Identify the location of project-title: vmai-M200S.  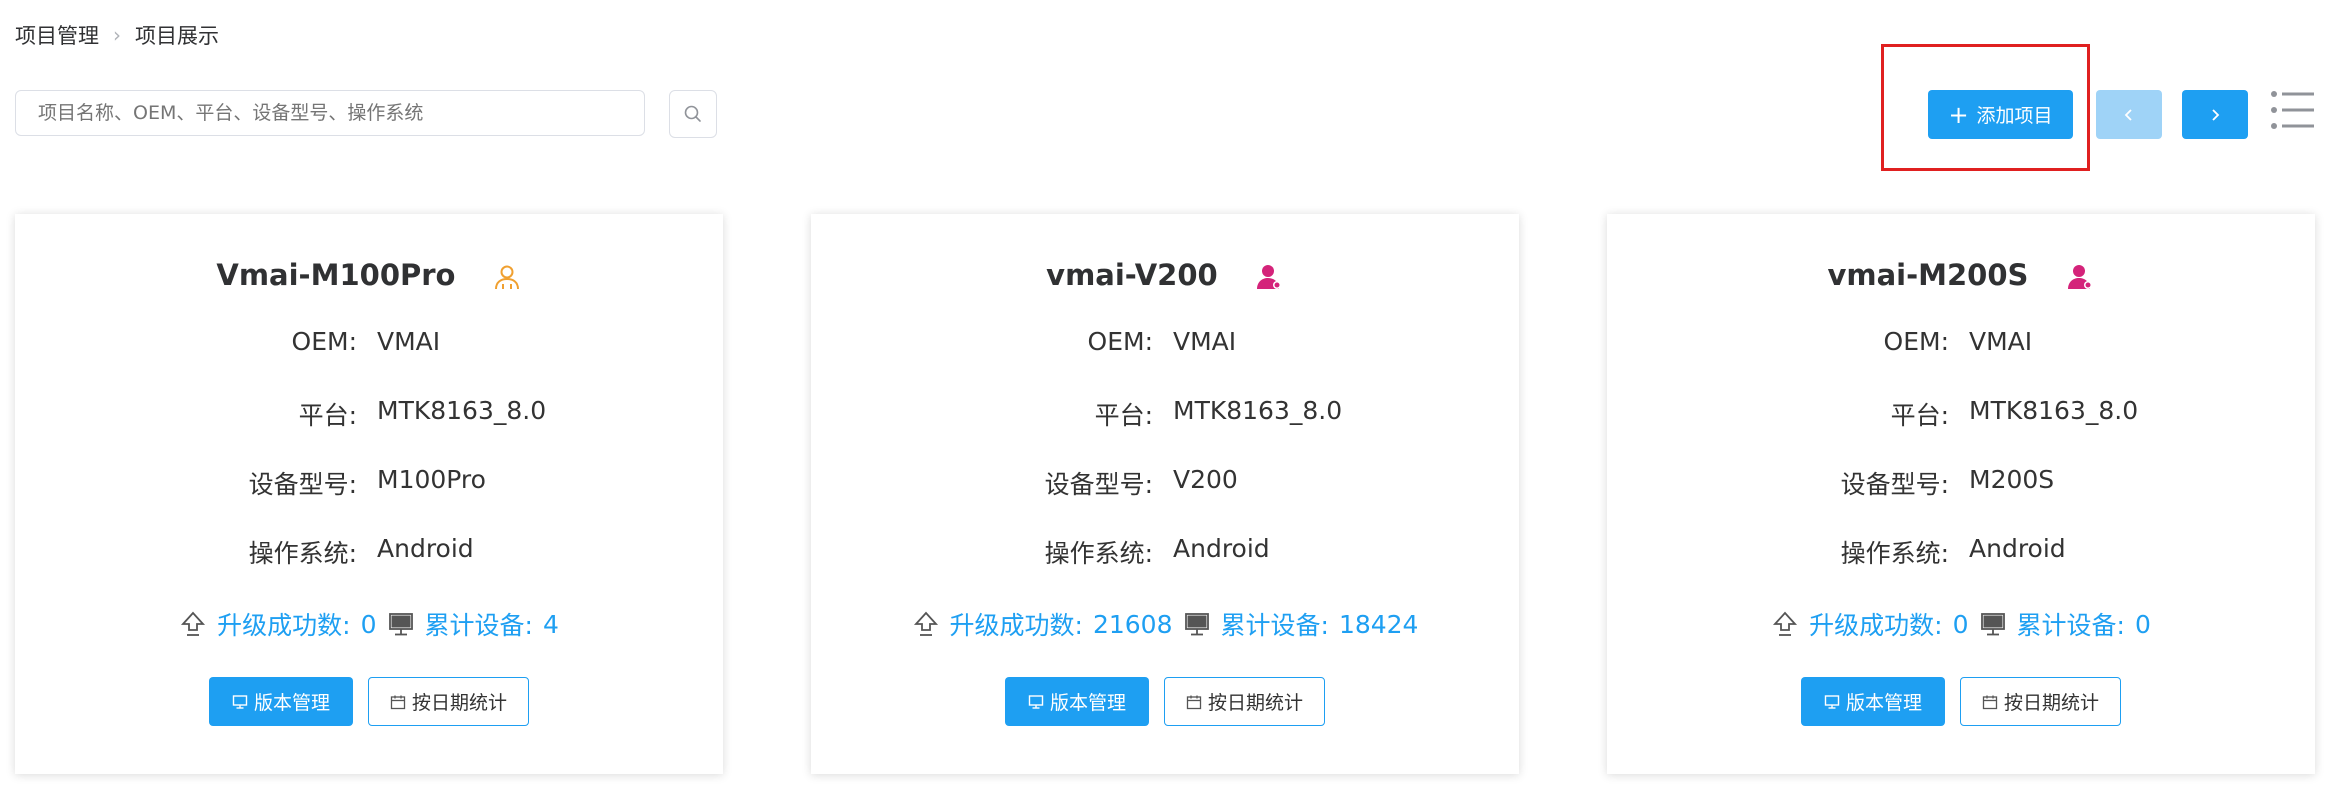
(1961, 275).